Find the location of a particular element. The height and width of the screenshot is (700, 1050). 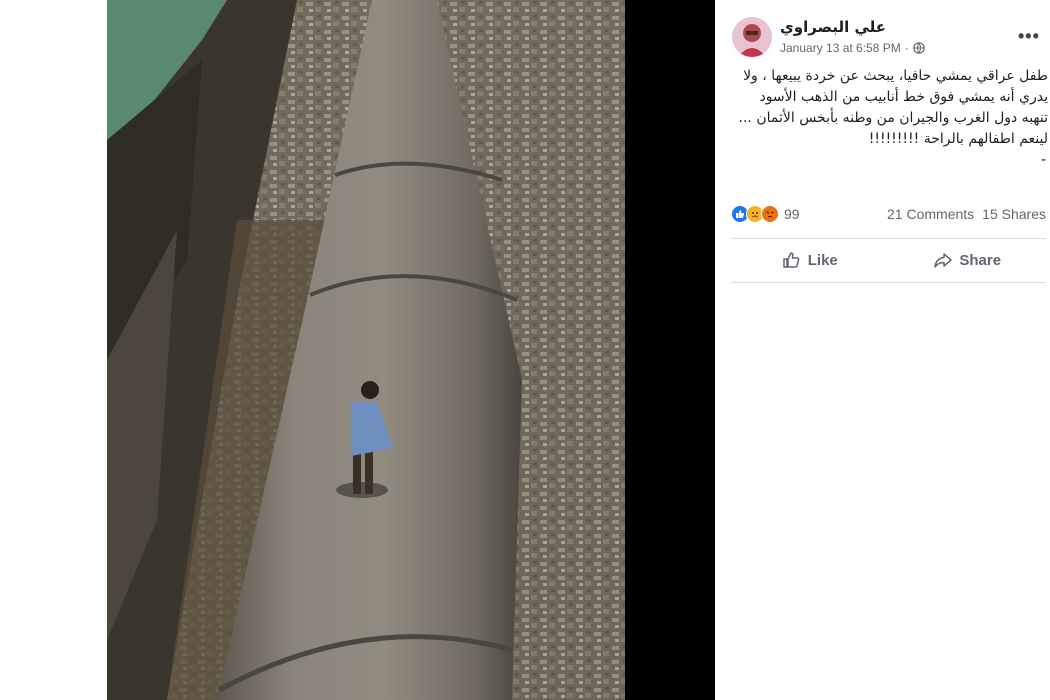

shares-count-link: 15 Shares is located at coordinates (1014, 214).